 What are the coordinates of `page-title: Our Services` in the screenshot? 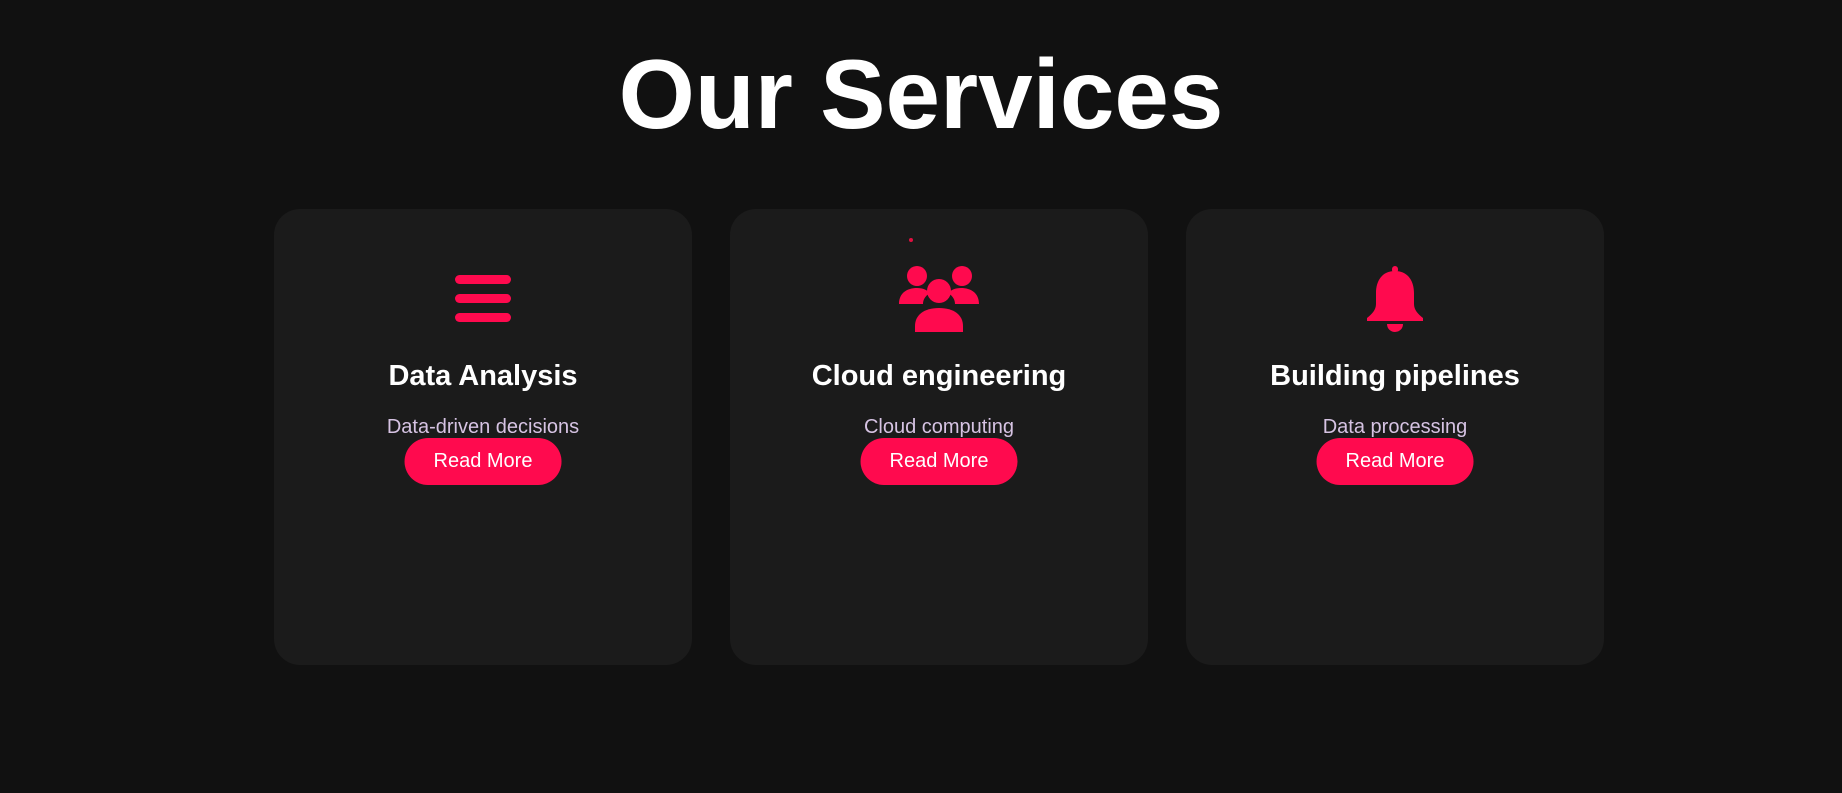 It's located at (921, 94).